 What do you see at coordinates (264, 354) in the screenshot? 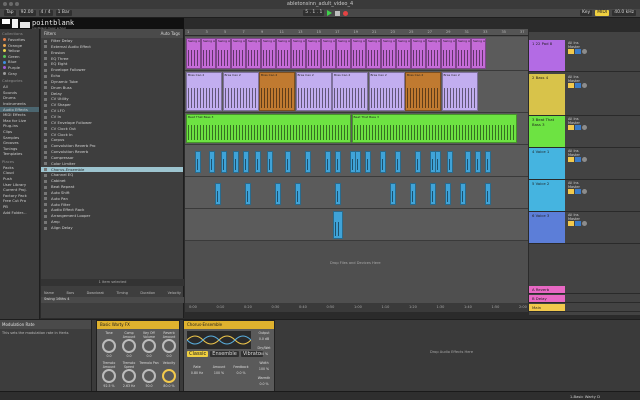
I see `chorus-param-value: 50 %` at bounding box center [264, 354].